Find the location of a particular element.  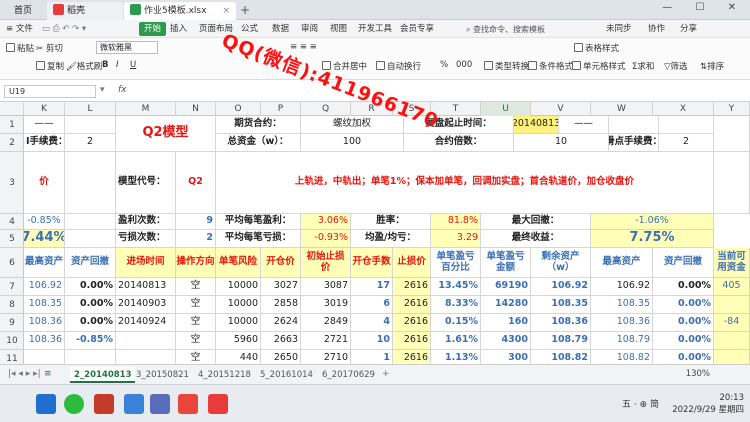

cell-N9: 空 is located at coordinates (196, 323).